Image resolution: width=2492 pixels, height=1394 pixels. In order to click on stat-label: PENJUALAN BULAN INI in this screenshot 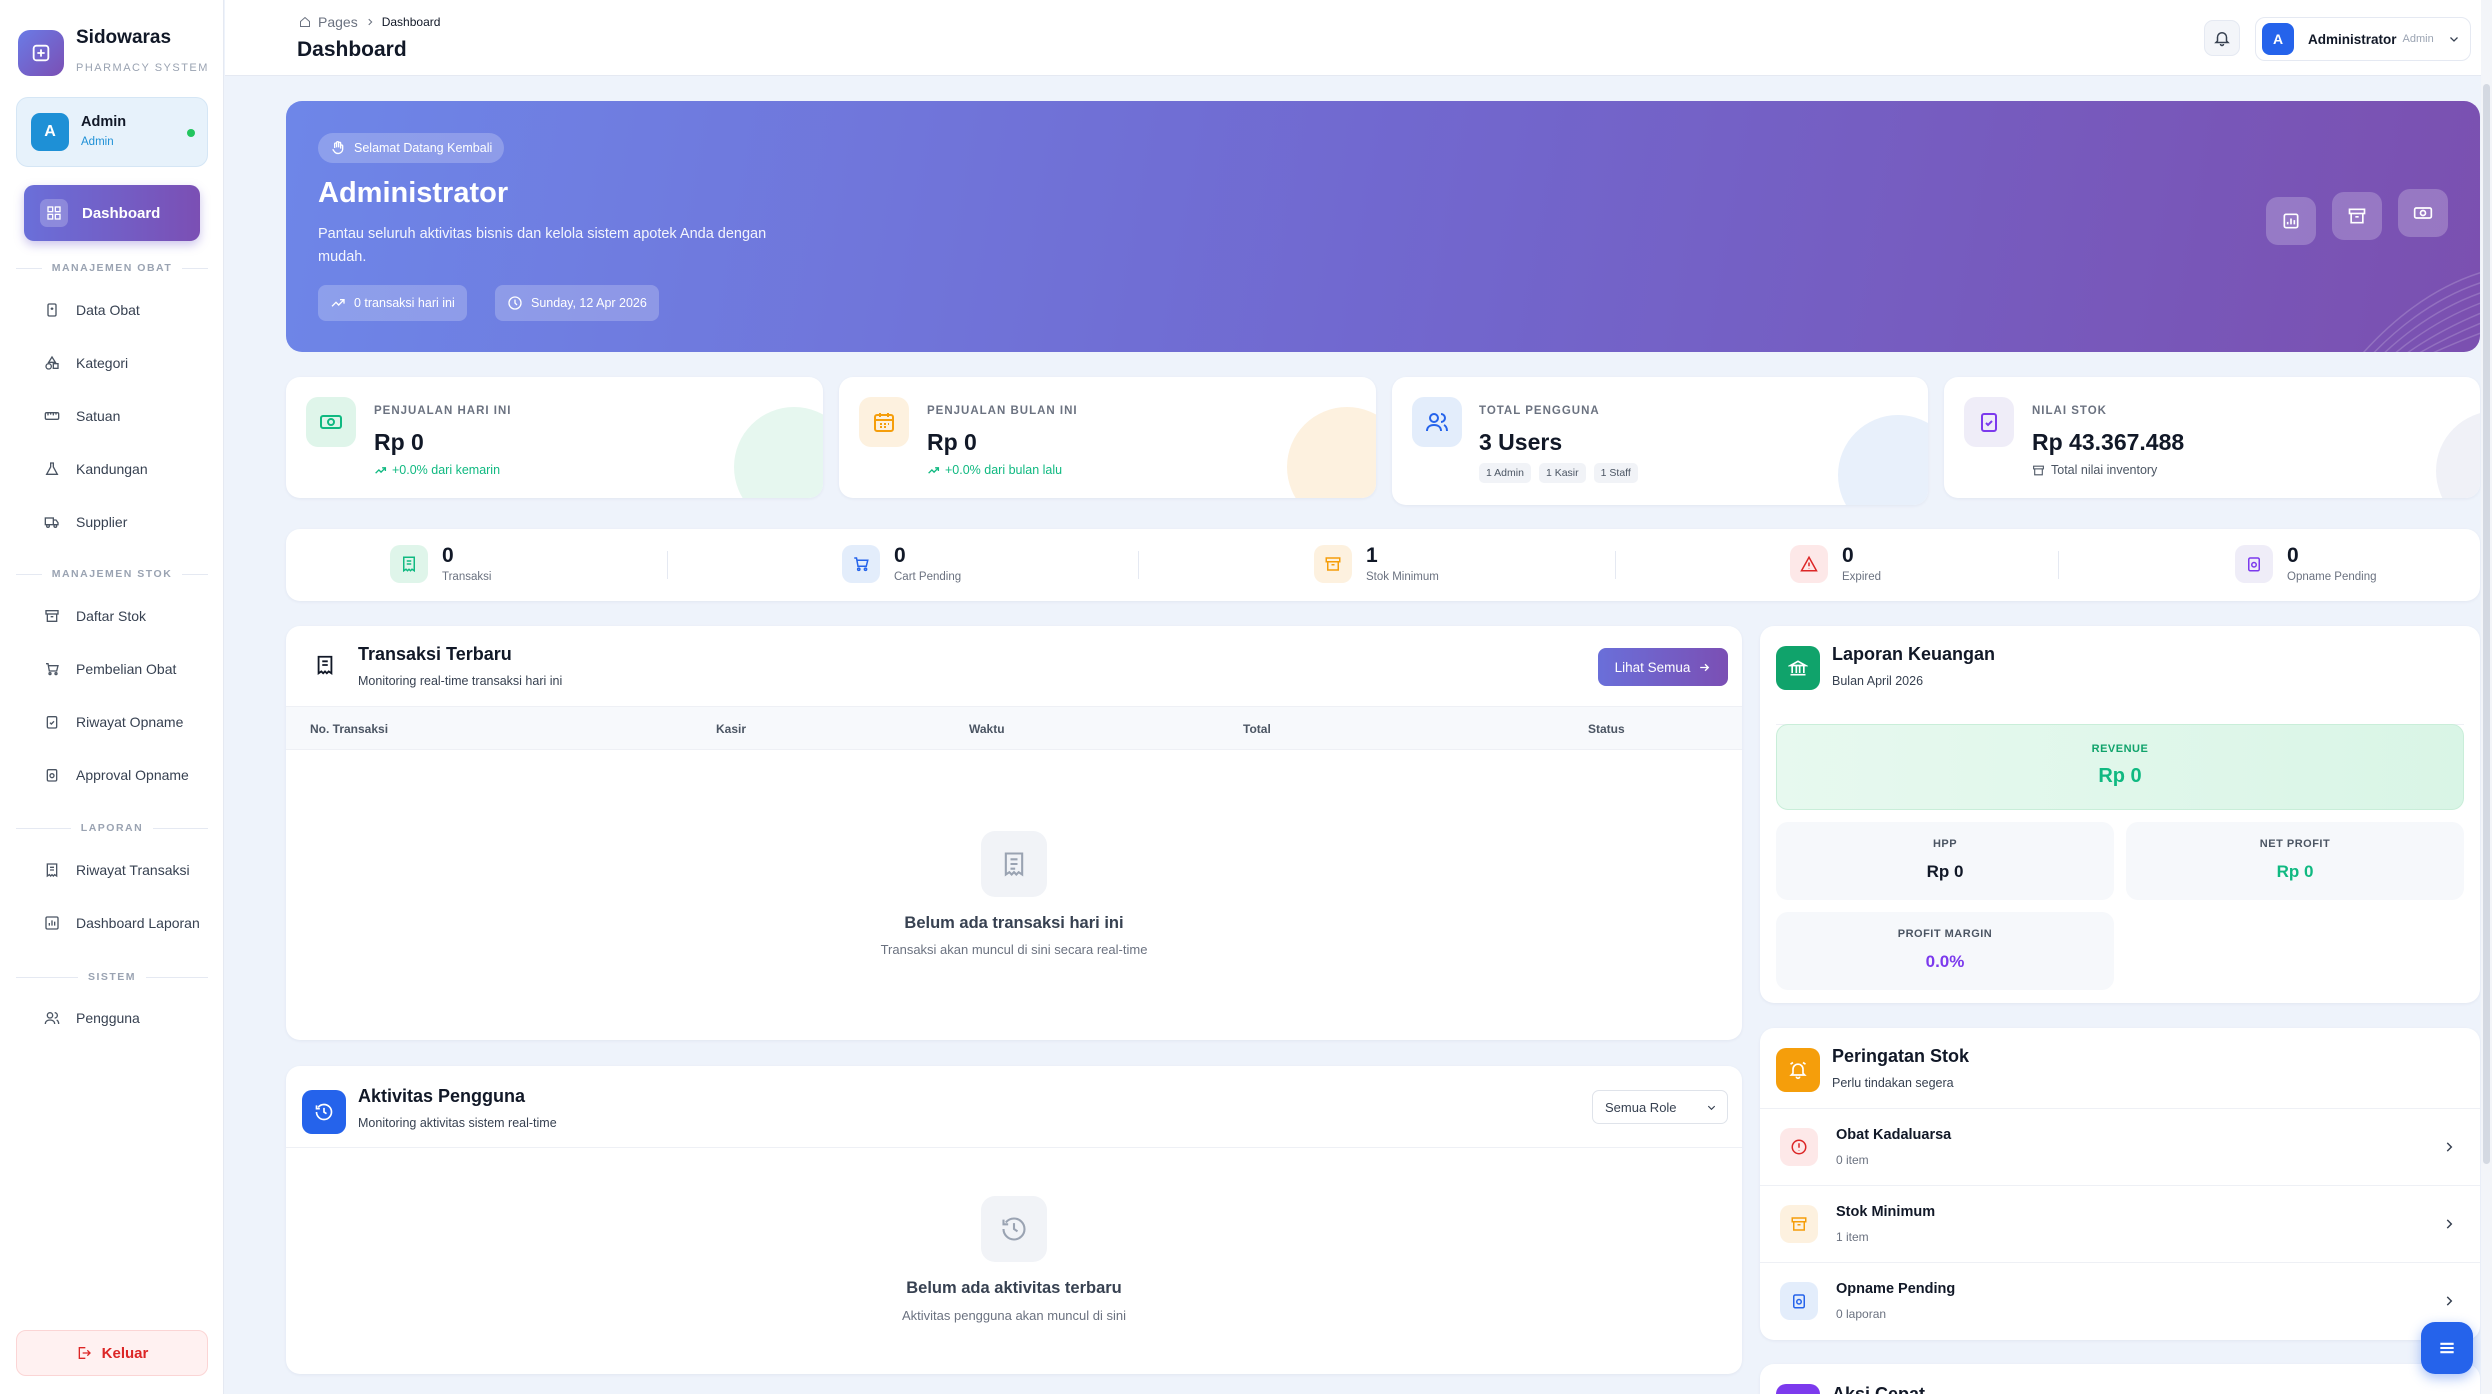, I will do `click(1002, 411)`.